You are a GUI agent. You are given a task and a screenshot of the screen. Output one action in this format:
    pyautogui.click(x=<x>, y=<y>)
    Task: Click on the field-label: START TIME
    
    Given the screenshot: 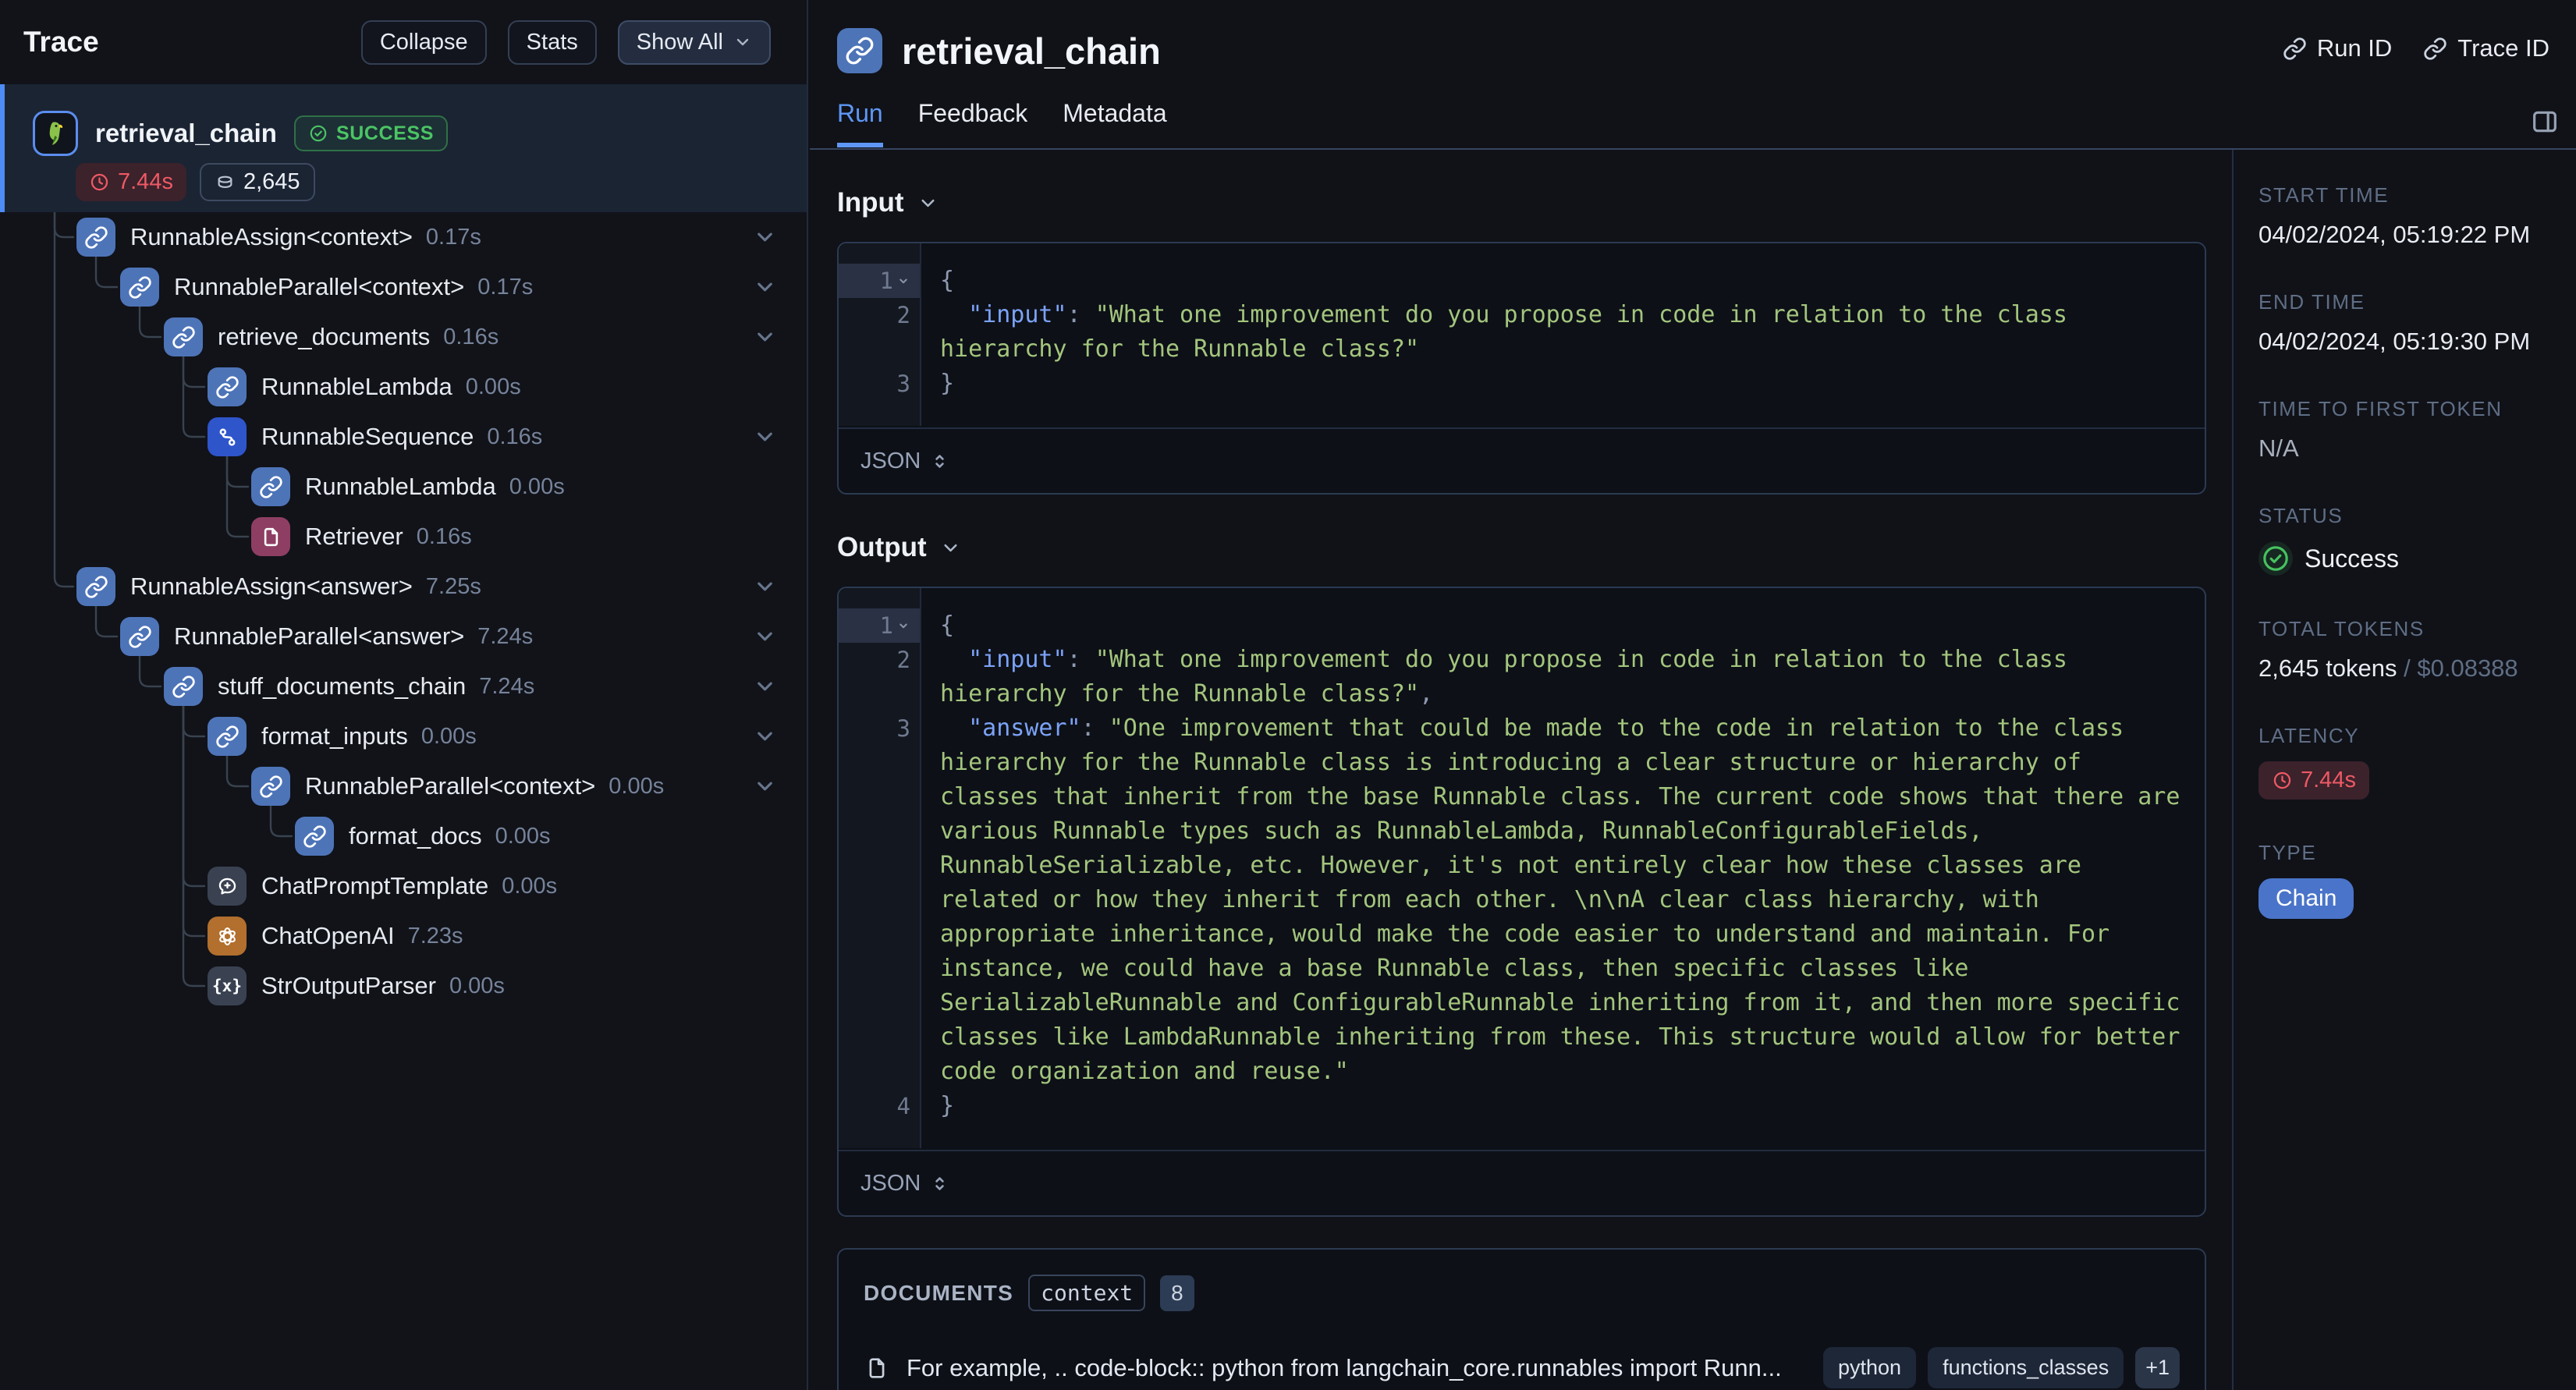 What is the action you would take?
    pyautogui.click(x=2324, y=195)
    